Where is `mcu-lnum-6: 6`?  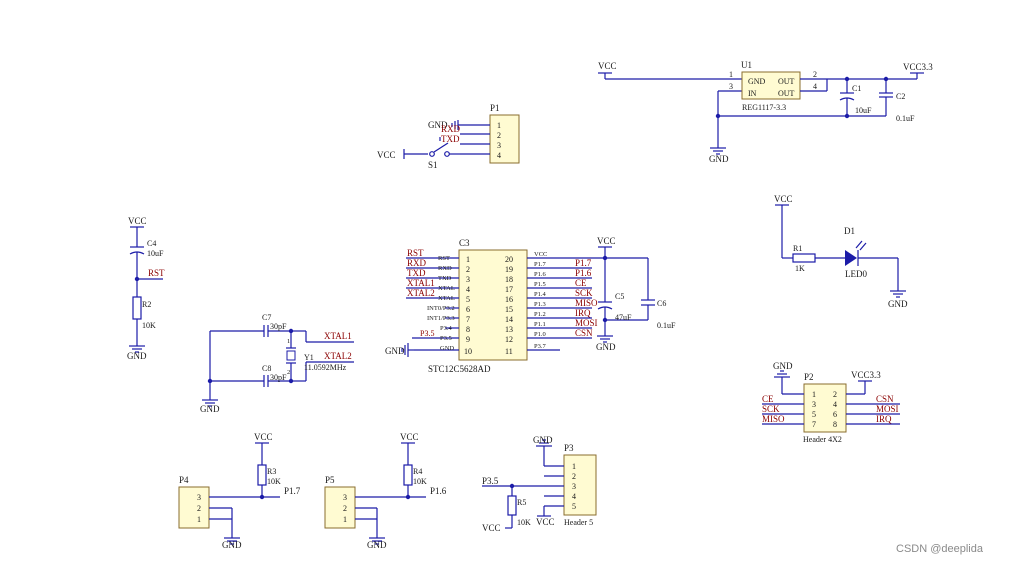
mcu-lnum-6: 6 is located at coordinates (468, 309).